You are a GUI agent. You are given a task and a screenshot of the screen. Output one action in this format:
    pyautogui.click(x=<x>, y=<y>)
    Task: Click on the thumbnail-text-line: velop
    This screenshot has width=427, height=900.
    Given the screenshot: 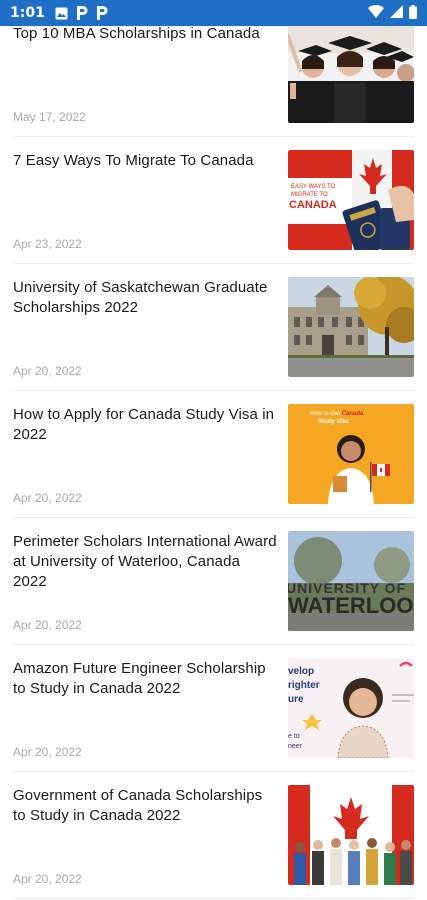 What is the action you would take?
    pyautogui.click(x=301, y=671)
    